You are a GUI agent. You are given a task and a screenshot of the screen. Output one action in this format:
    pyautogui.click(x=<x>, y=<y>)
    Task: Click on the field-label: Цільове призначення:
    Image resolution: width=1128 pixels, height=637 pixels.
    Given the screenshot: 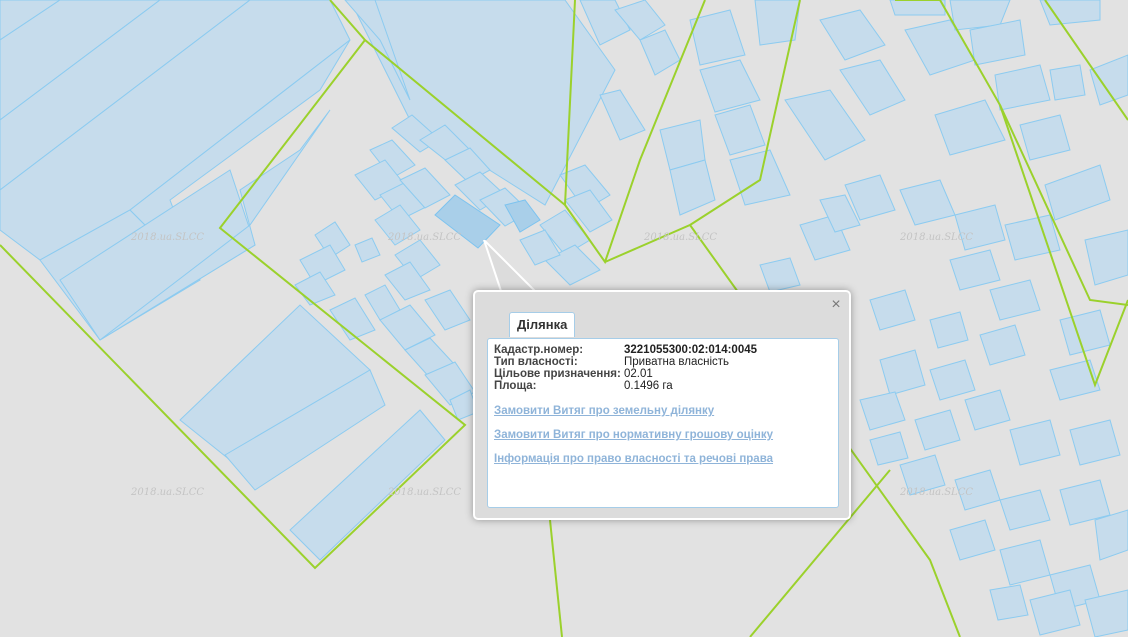 What is the action you would take?
    pyautogui.click(x=557, y=374)
    